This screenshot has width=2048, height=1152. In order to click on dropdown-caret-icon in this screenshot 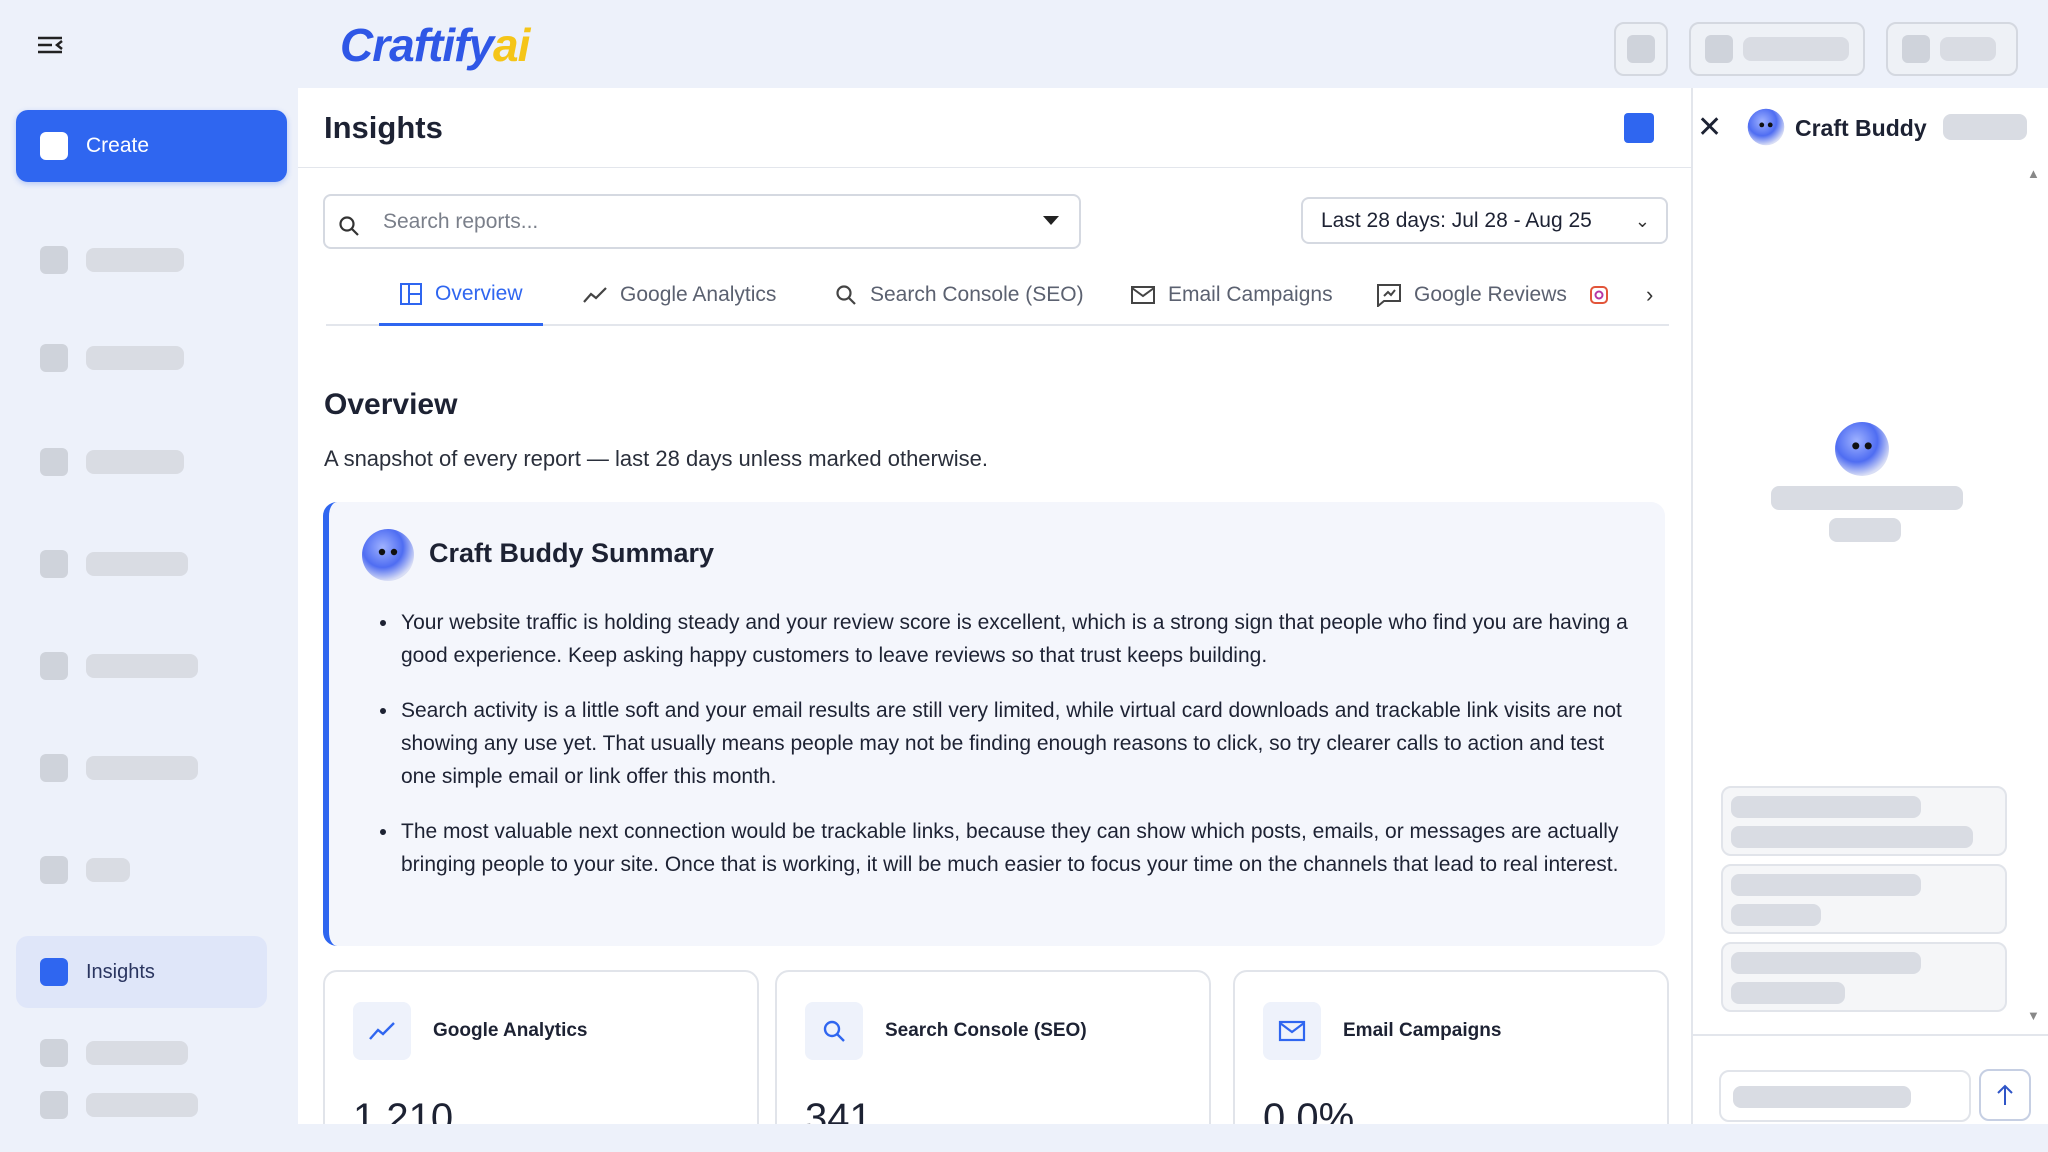, I will do `click(1051, 220)`.